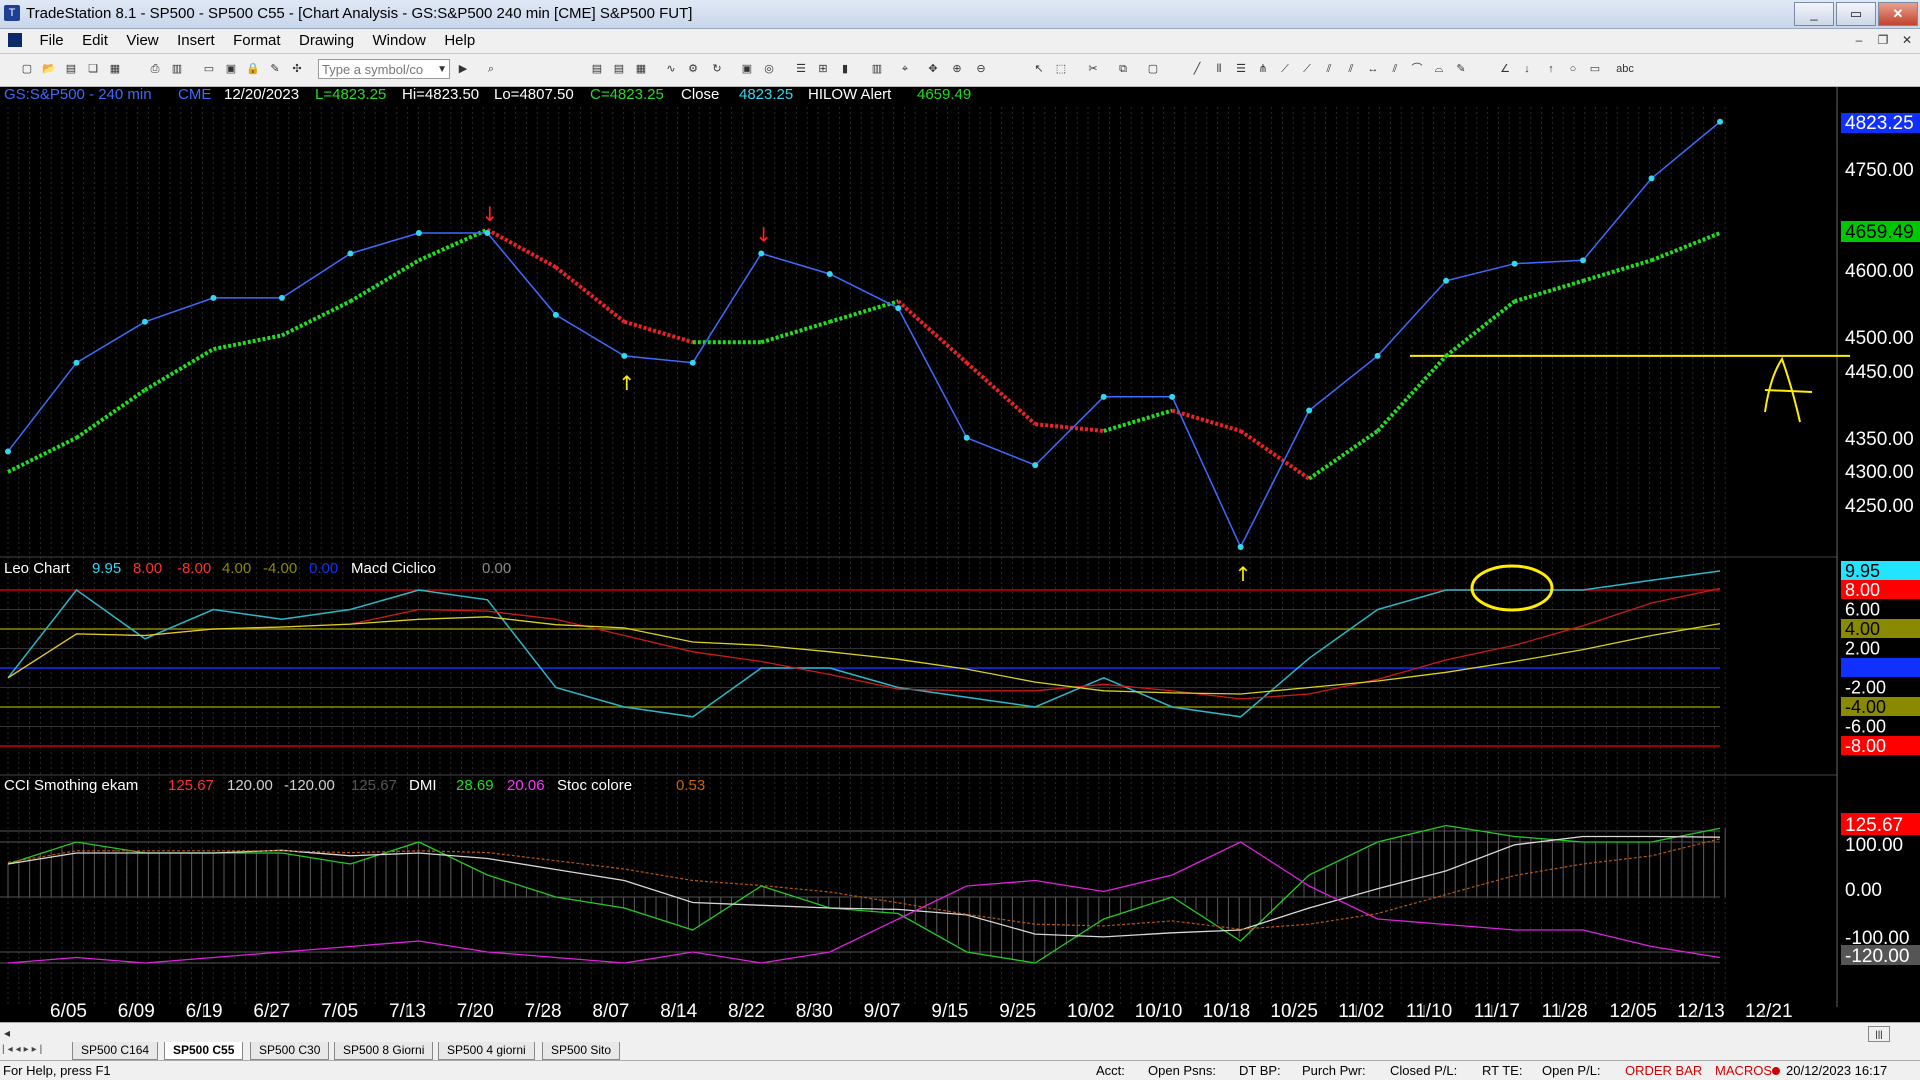 The height and width of the screenshot is (1080, 1920). Describe the element at coordinates (1879, 1034) in the screenshot. I see `scroll-thumb: |||` at that location.